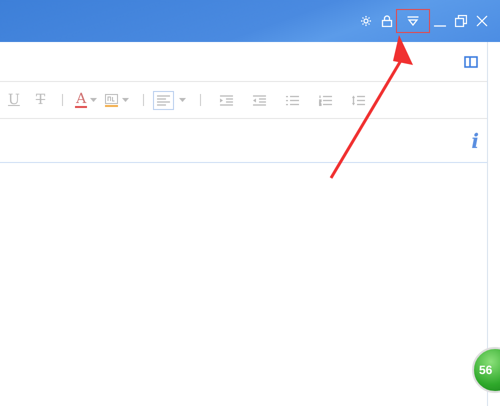 This screenshot has width=500, height=406. I want to click on align-button, so click(163, 100).